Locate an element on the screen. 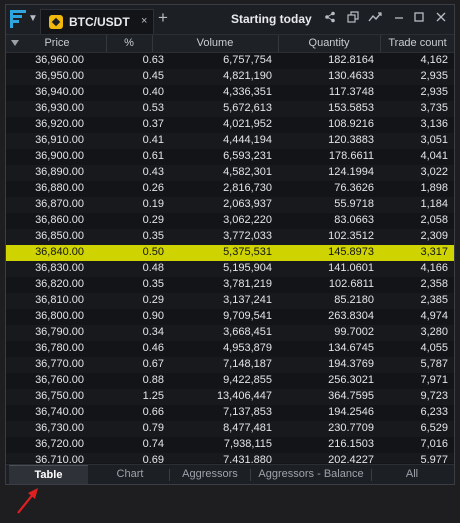 This screenshot has height=523, width=460. table-row: 36,730.00 0.79 8,477,481 230.7709 6,529 is located at coordinates (230, 429).